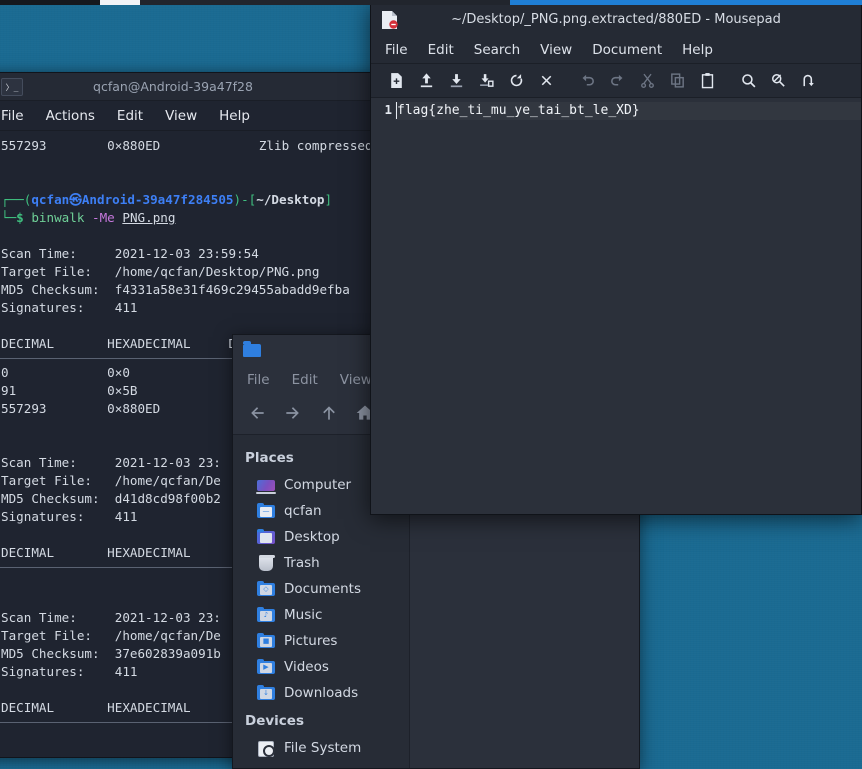 The height and width of the screenshot is (769, 862). I want to click on sidebar-item-downloads: ↓ Downloads, so click(321, 693).